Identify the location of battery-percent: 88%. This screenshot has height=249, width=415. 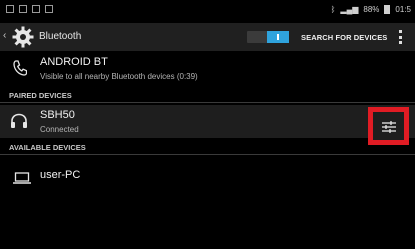
(371, 9).